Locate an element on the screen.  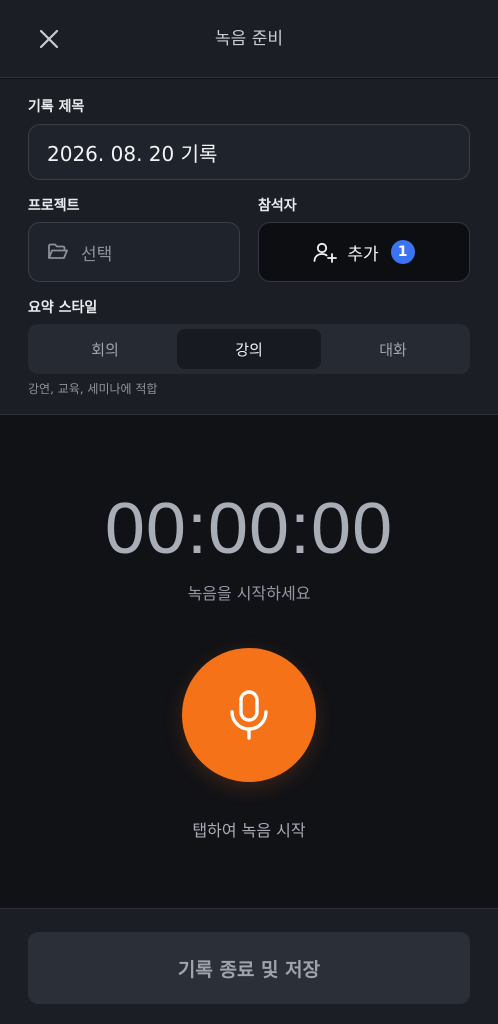
style-hint: 강연, 교육, 세미나에 적합 is located at coordinates (93, 389).